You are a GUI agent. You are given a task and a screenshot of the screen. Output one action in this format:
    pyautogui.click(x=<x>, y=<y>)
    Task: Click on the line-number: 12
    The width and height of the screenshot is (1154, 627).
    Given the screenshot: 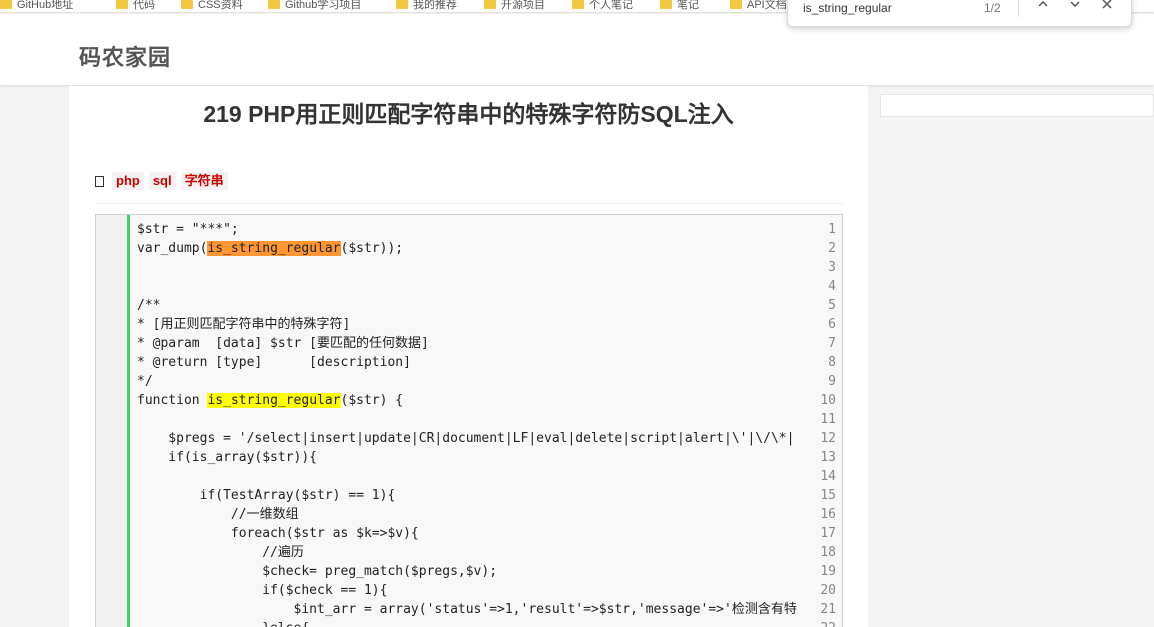 What is the action you would take?
    pyautogui.click(x=828, y=438)
    